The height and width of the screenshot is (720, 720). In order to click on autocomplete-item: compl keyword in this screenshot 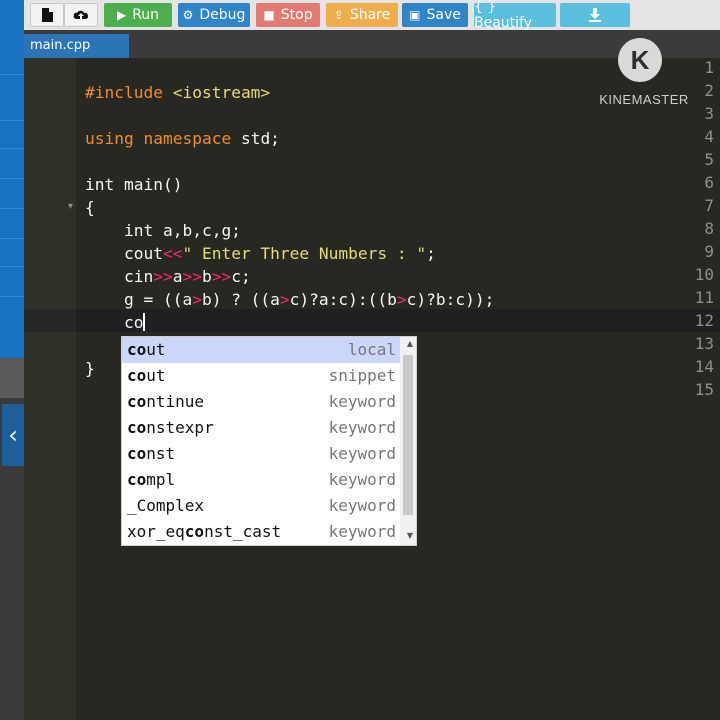, I will do `click(262, 480)`.